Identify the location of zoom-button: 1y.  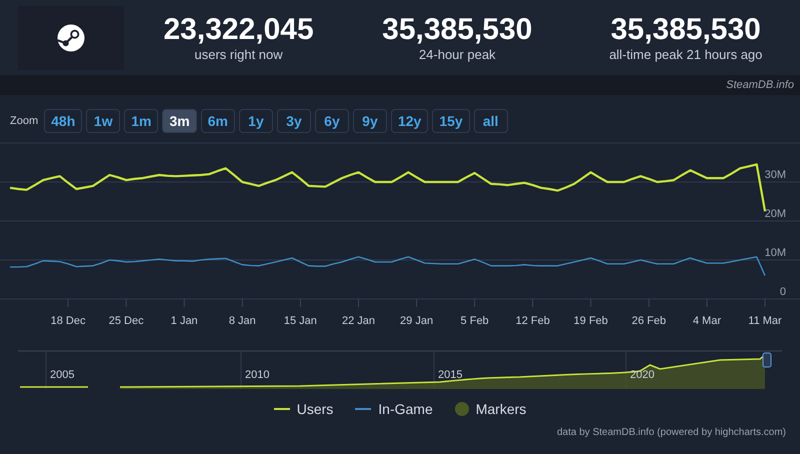
(255, 121).